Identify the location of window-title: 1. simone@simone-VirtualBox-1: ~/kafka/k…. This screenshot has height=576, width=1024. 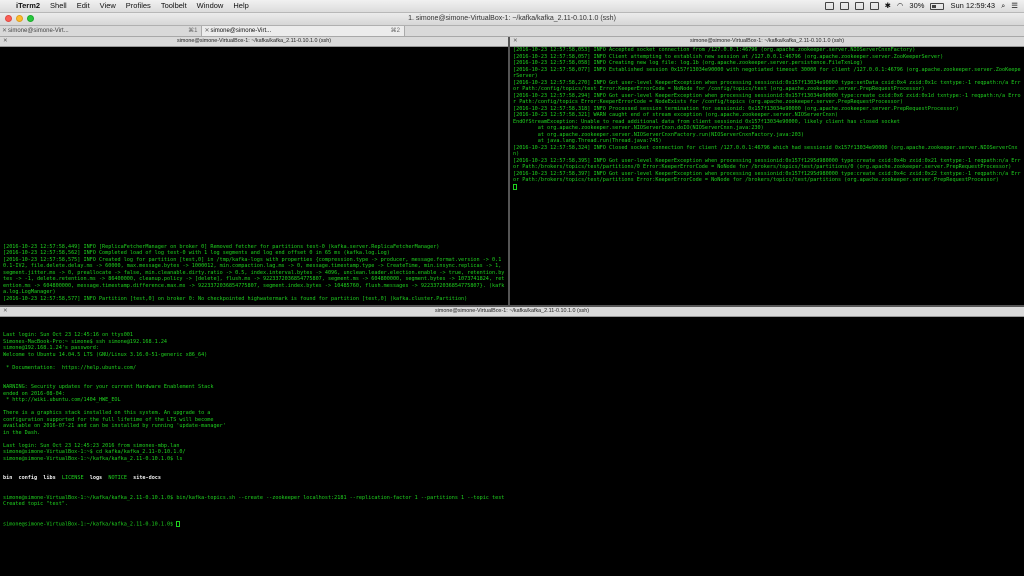
(512, 18).